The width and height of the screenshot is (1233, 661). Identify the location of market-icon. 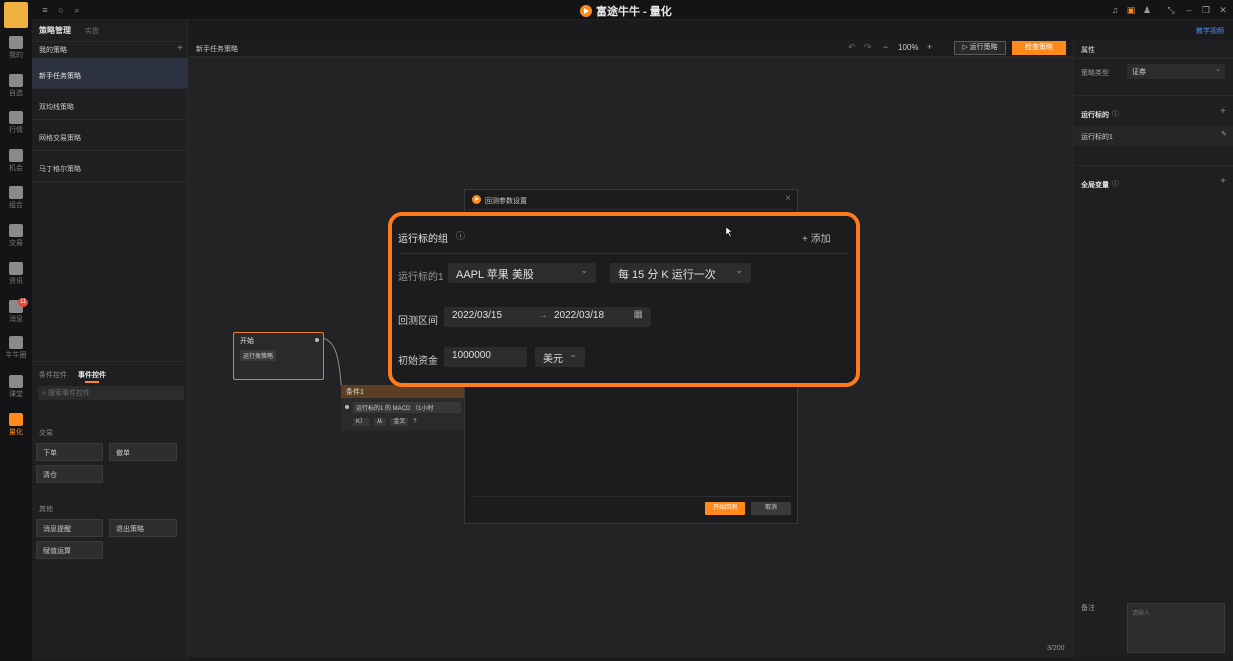
(16, 117).